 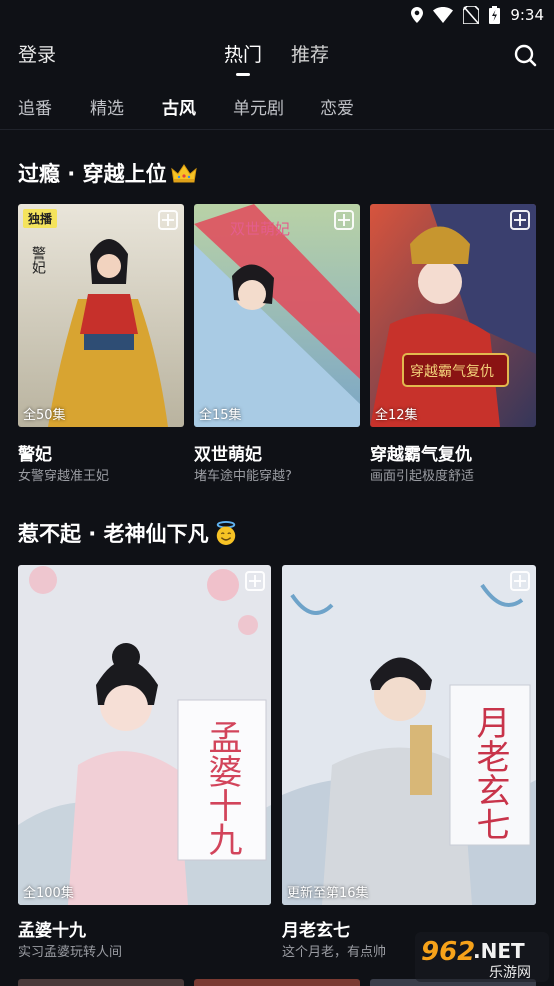 What do you see at coordinates (316, 931) in the screenshot?
I see `drama-title: 月老玄七` at bounding box center [316, 931].